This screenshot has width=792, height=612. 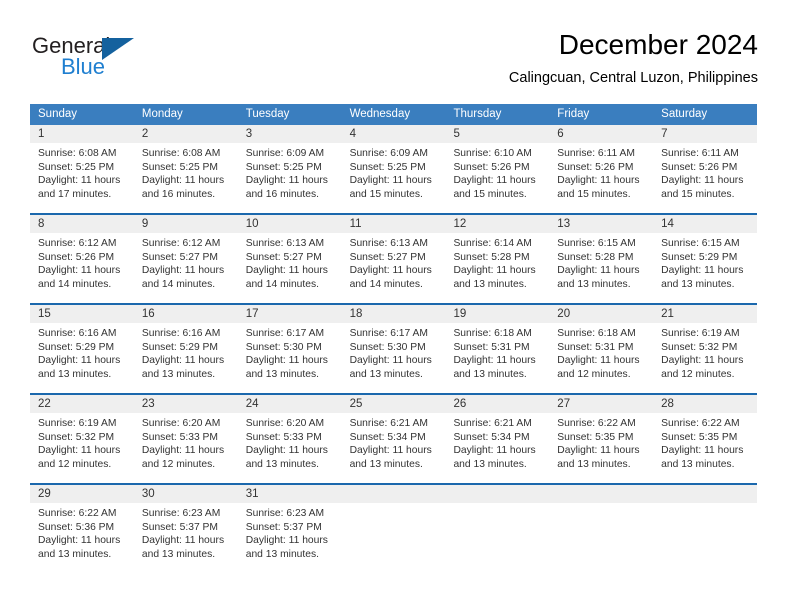 I want to click on generalblue-logo: General Blue, so click(x=102, y=62).